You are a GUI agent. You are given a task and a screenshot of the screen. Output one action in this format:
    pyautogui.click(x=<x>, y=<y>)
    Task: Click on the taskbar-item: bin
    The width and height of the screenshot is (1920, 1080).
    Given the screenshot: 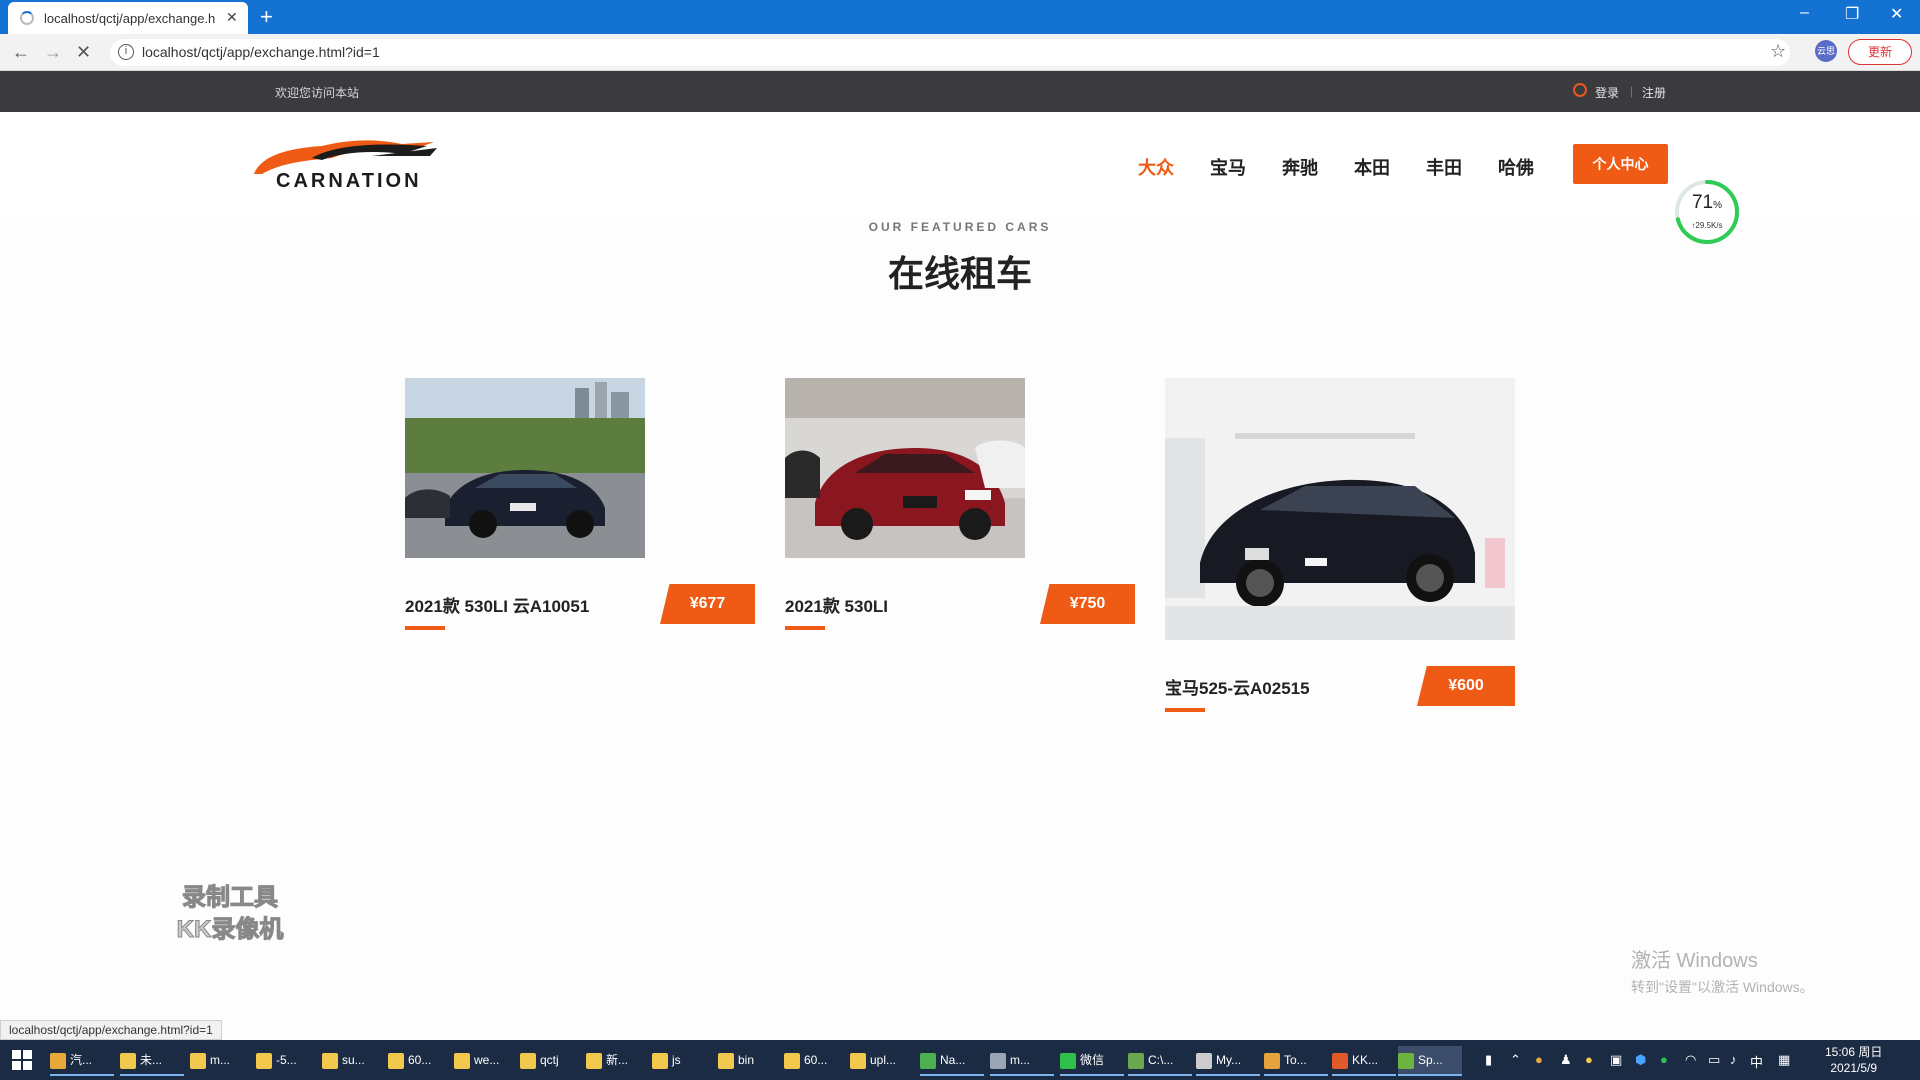 What is the action you would take?
    pyautogui.click(x=750, y=1061)
    